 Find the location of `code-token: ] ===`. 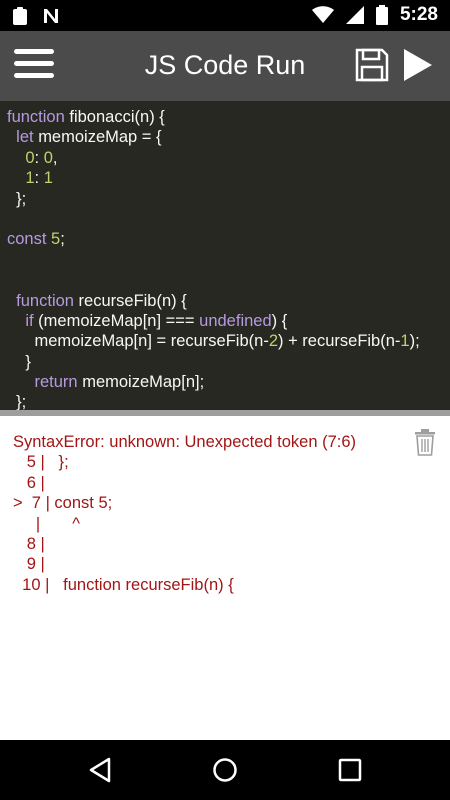

code-token: ] === is located at coordinates (178, 320).